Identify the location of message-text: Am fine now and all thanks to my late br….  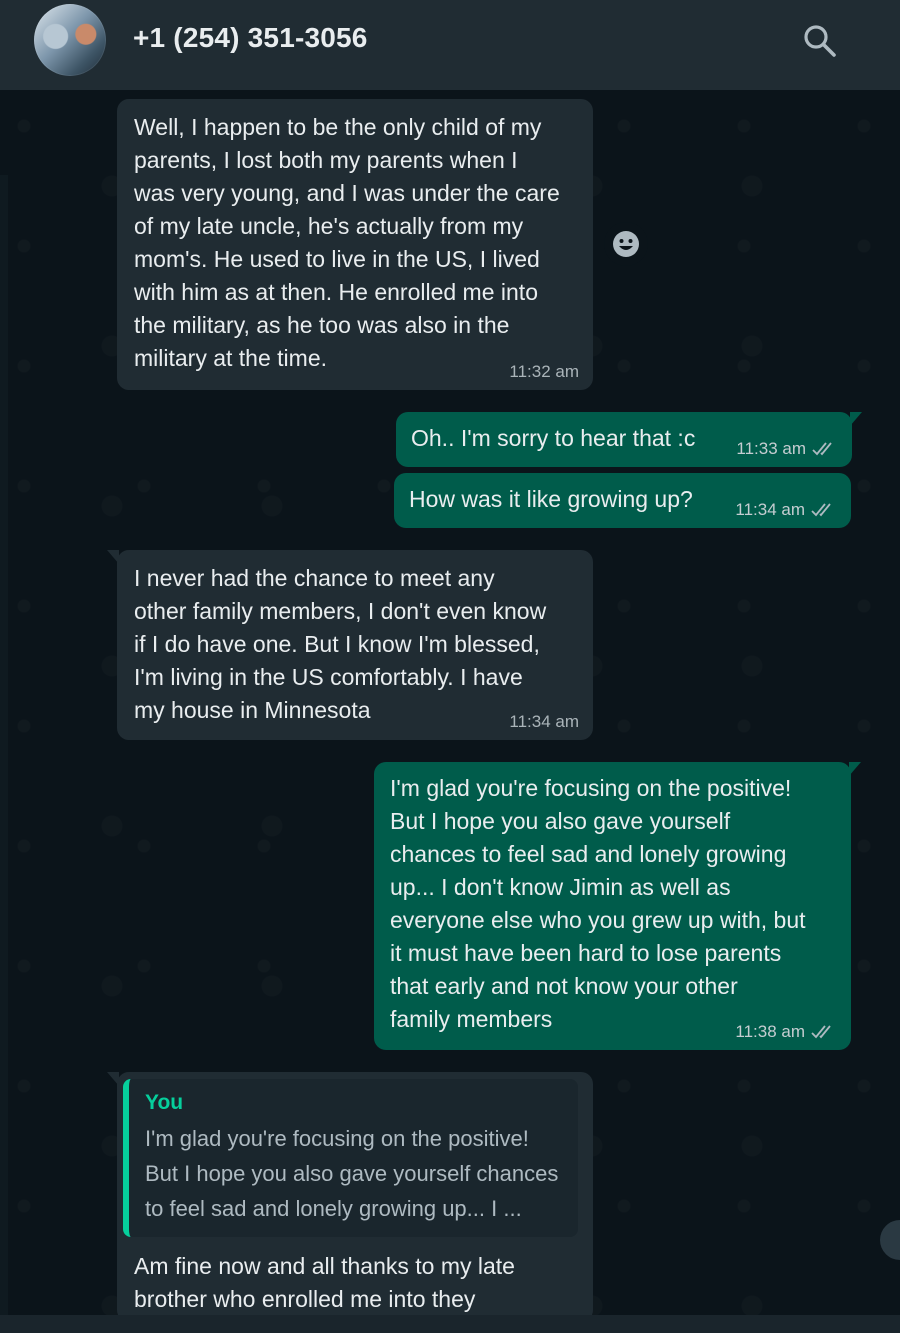
(324, 1282).